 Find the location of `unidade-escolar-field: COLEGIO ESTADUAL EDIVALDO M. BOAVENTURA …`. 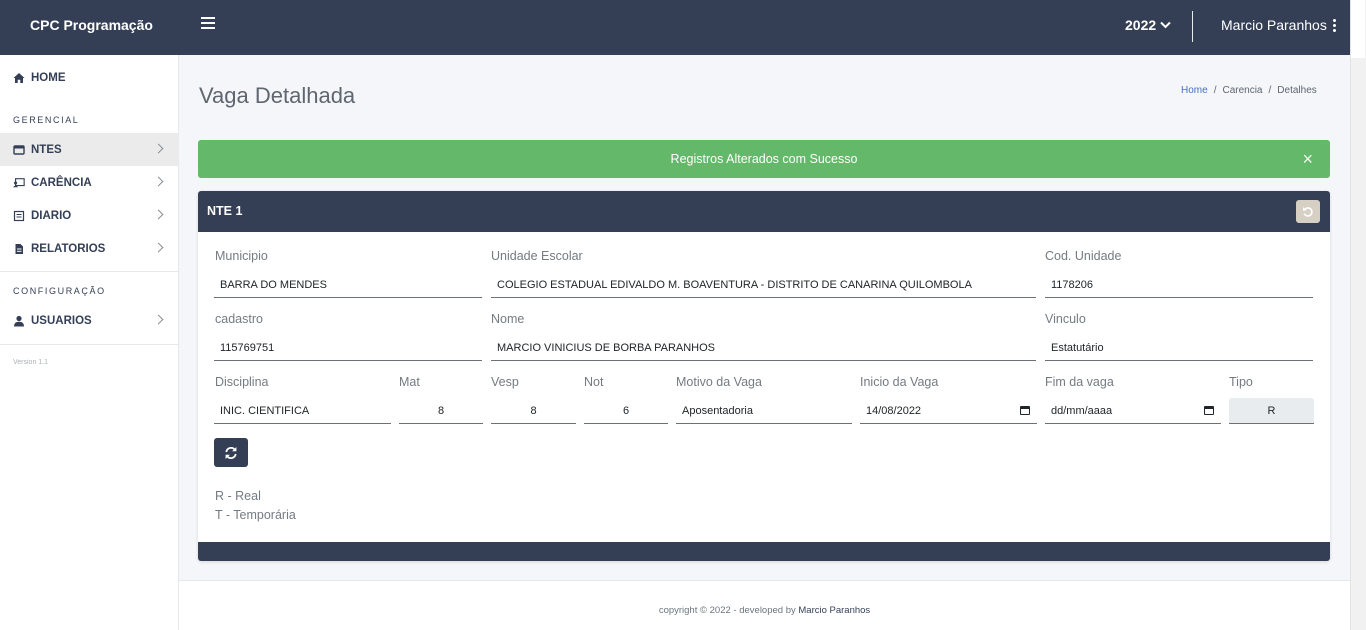

unidade-escolar-field: COLEGIO ESTADUAL EDIVALDO M. BOAVENTURA … is located at coordinates (763, 285).